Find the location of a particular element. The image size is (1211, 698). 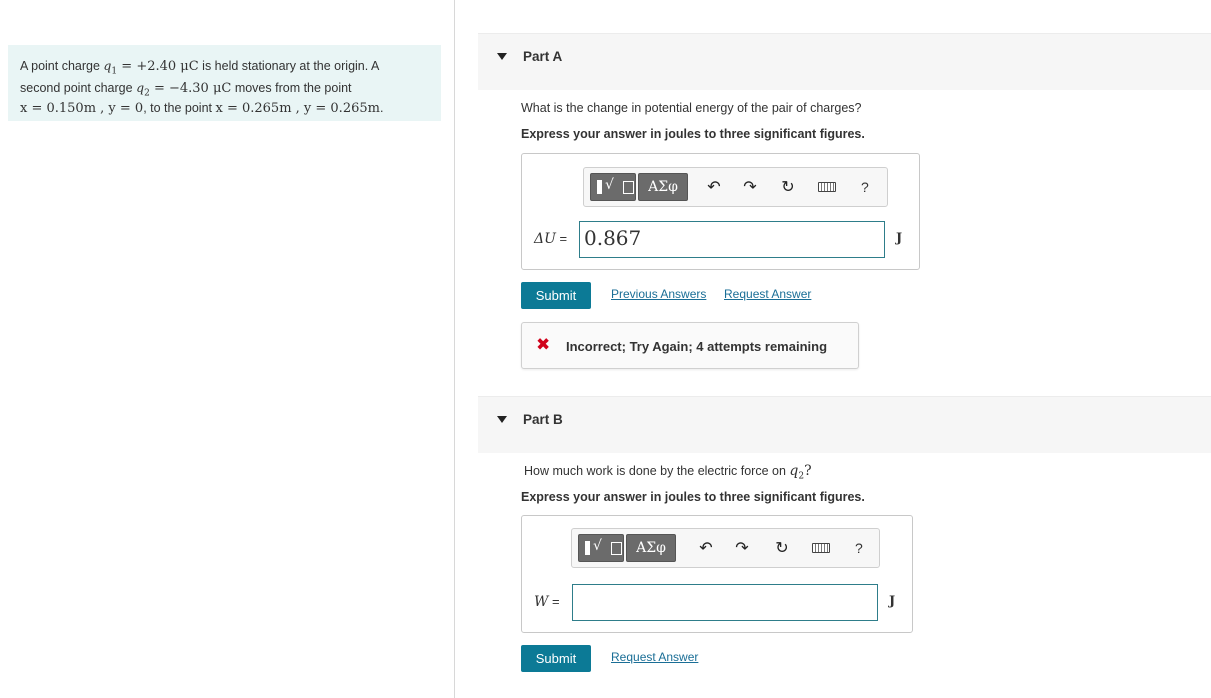

part-b-submit-button: Submit is located at coordinates (556, 658).